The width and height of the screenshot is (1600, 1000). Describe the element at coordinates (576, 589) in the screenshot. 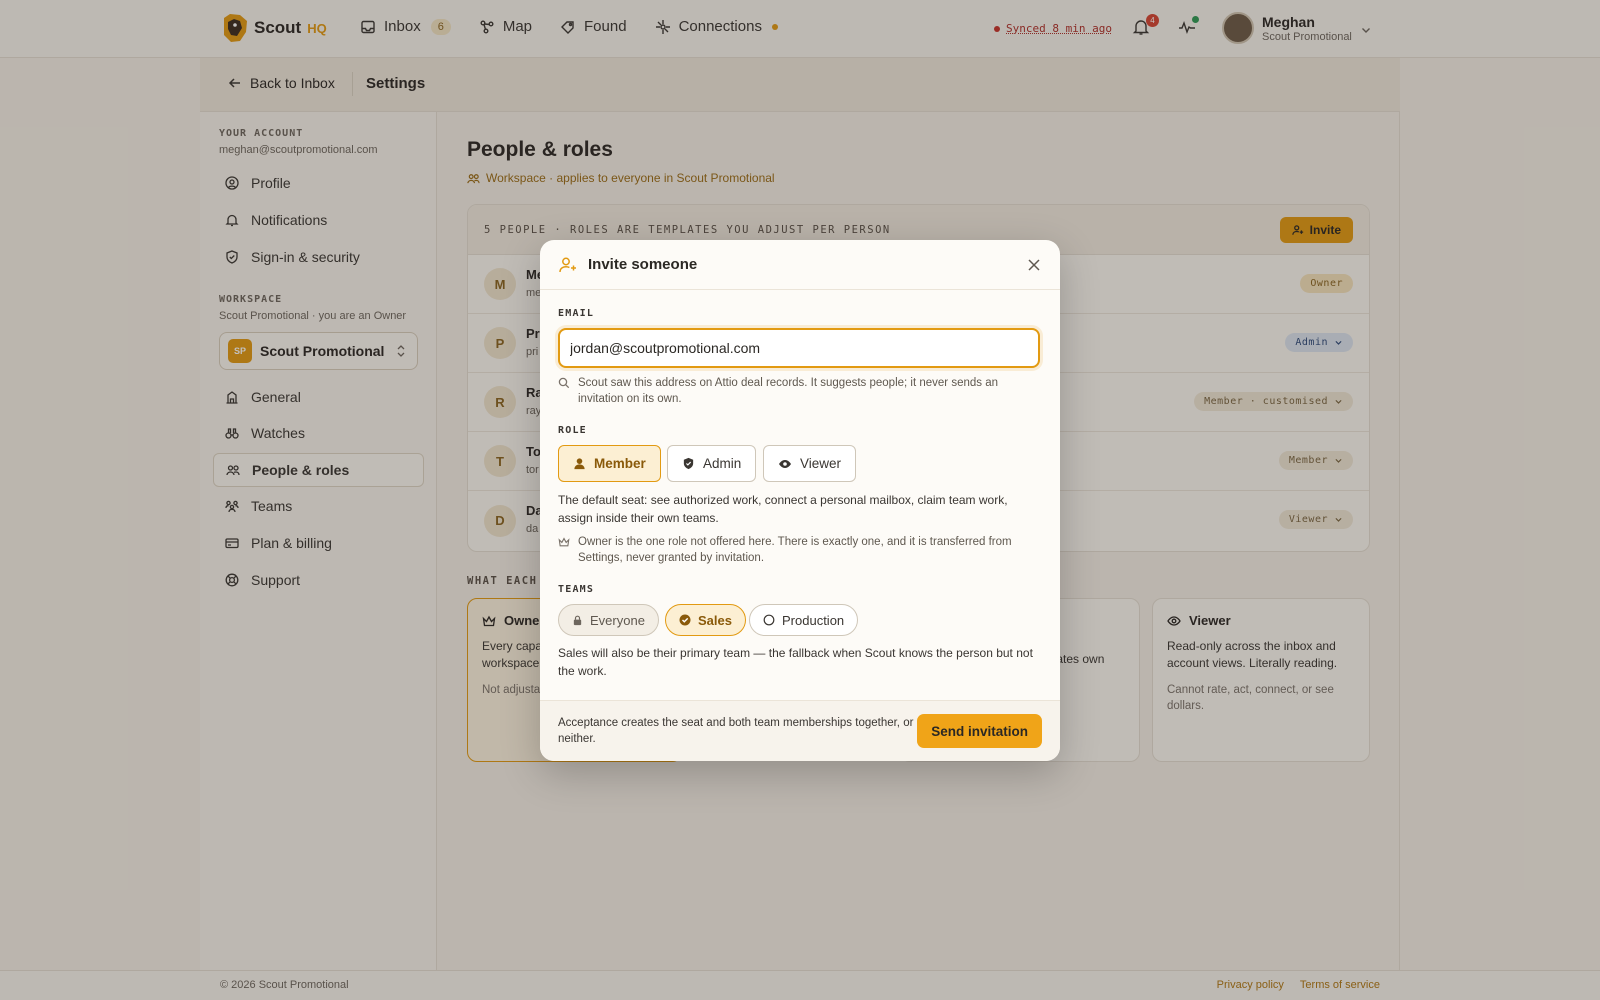

I see `teams-label: TEAMS` at that location.